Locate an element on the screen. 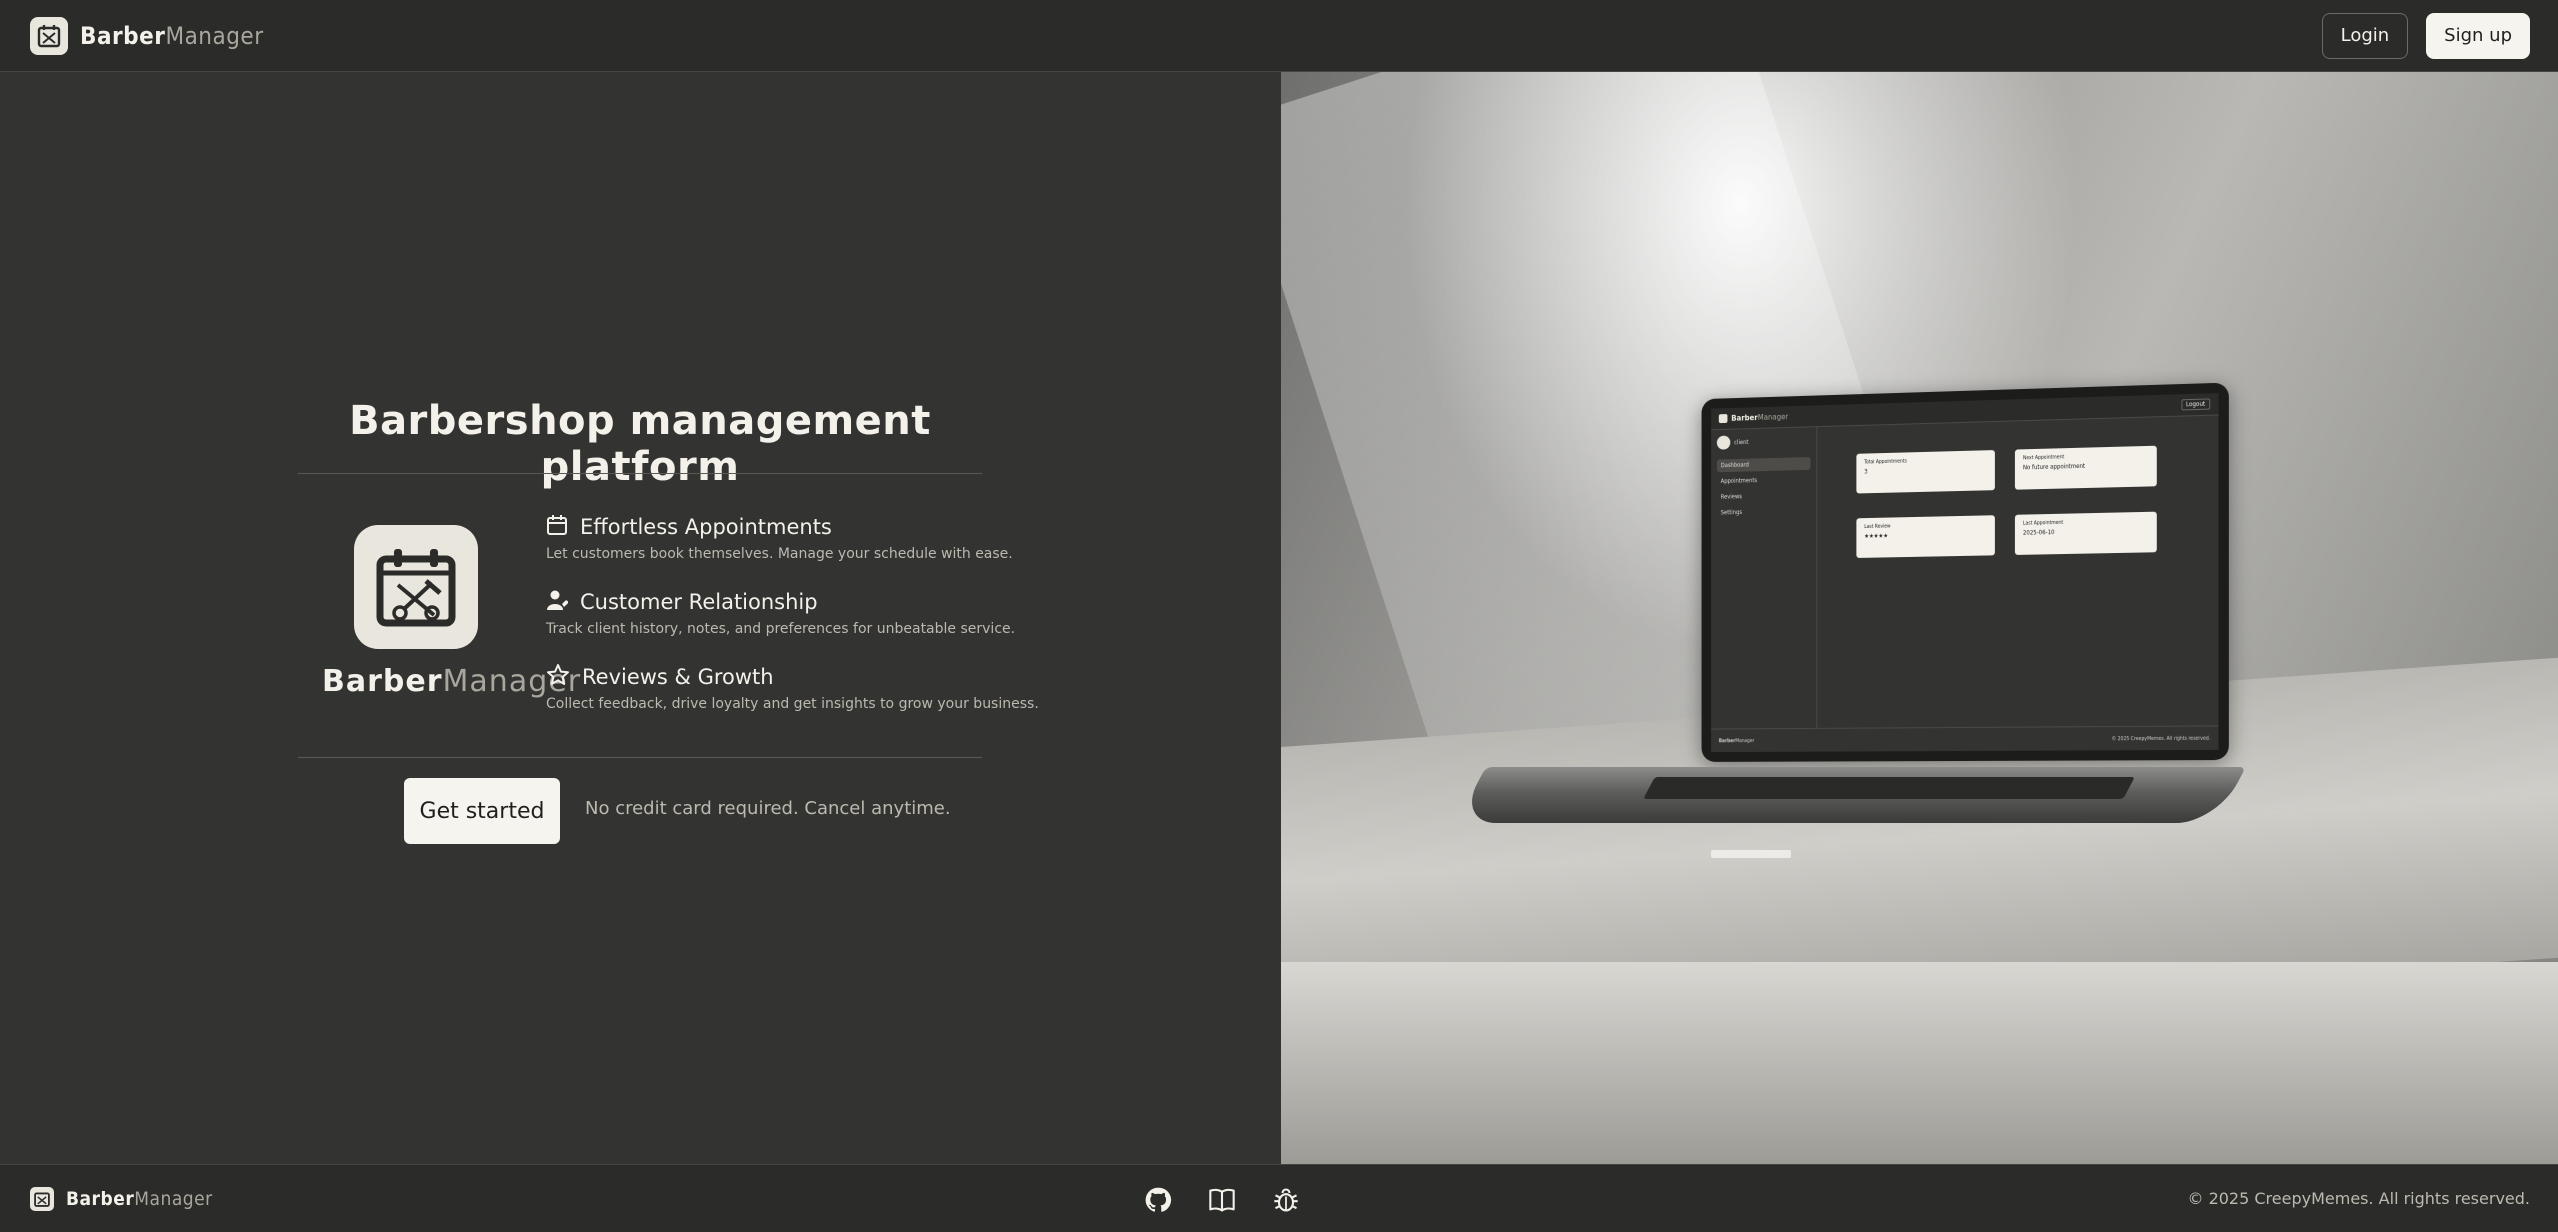 The image size is (2558, 1232). copyright-text: © 2025 CreepyMemes. All rights reserved. is located at coordinates (2358, 1198).